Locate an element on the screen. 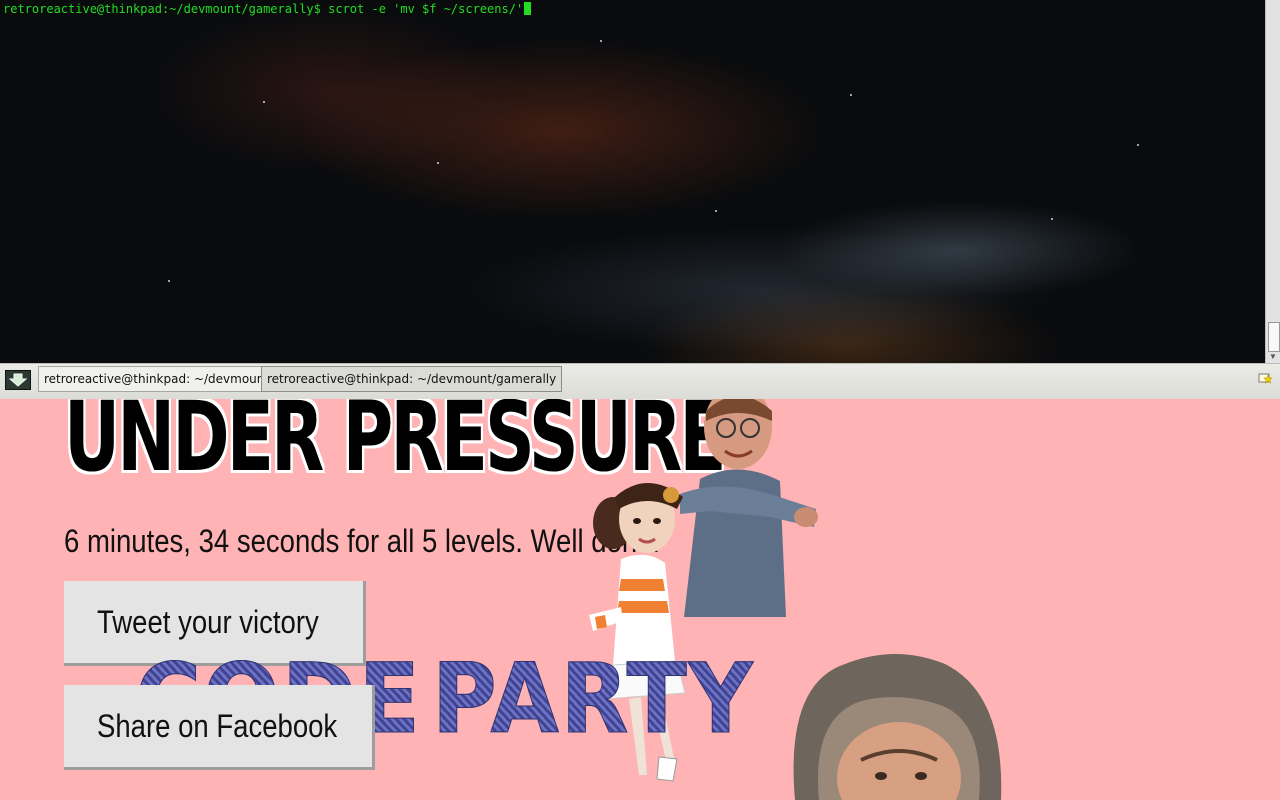  share-button-label: Share on Facebook is located at coordinates (217, 725).